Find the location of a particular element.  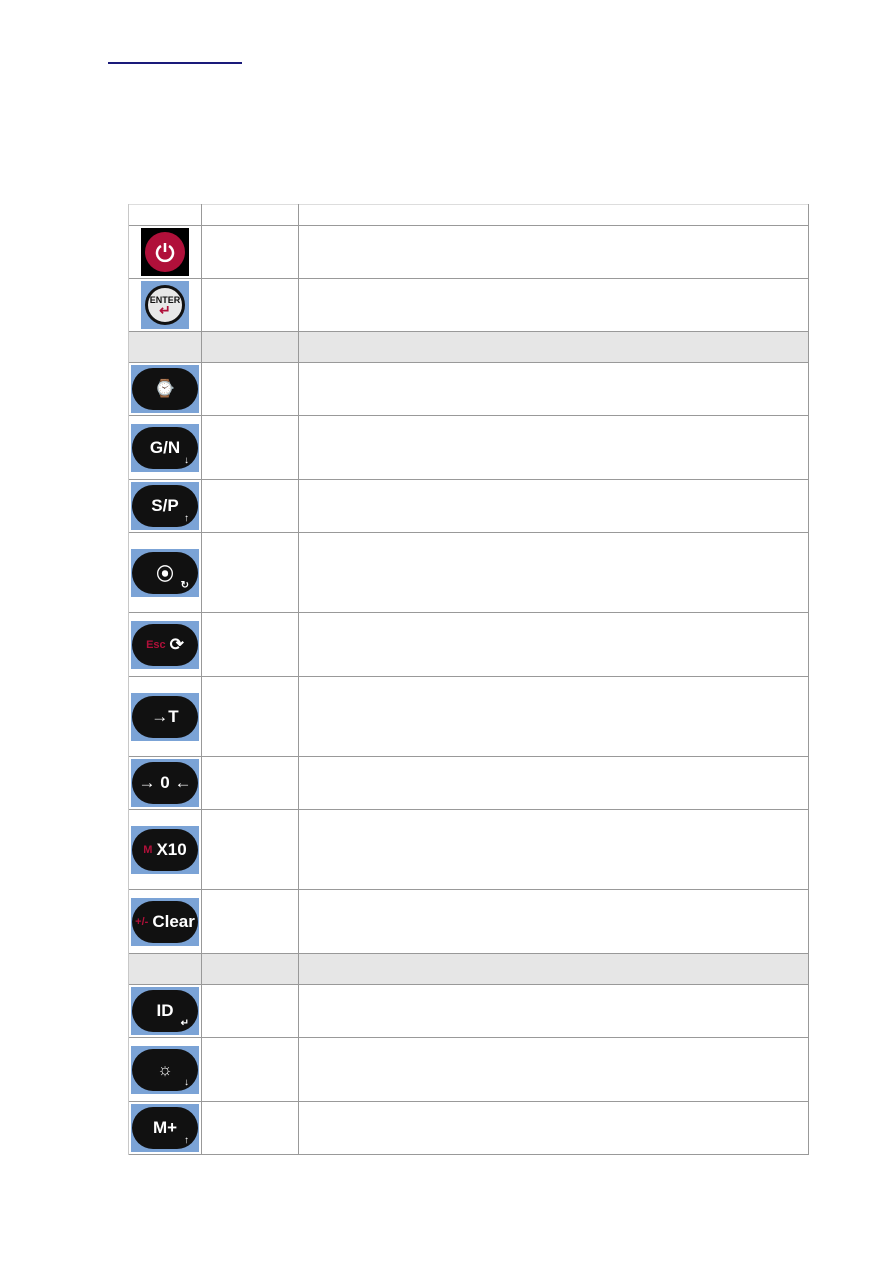

x10-key-icon: M X10 is located at coordinates (165, 849).